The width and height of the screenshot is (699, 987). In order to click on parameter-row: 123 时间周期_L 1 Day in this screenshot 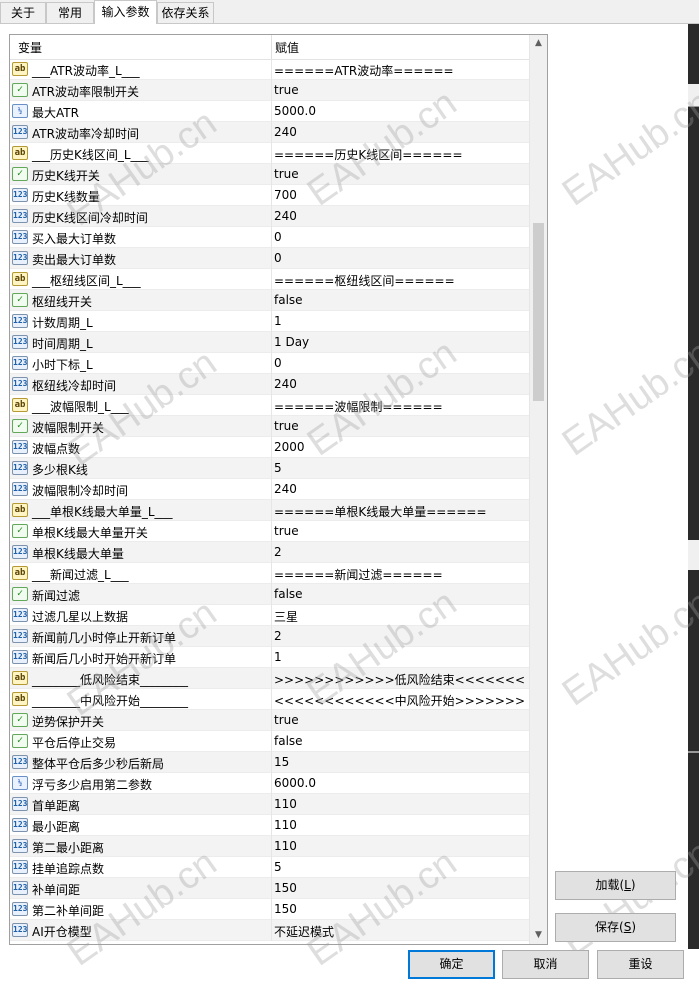, I will do `click(269, 342)`.